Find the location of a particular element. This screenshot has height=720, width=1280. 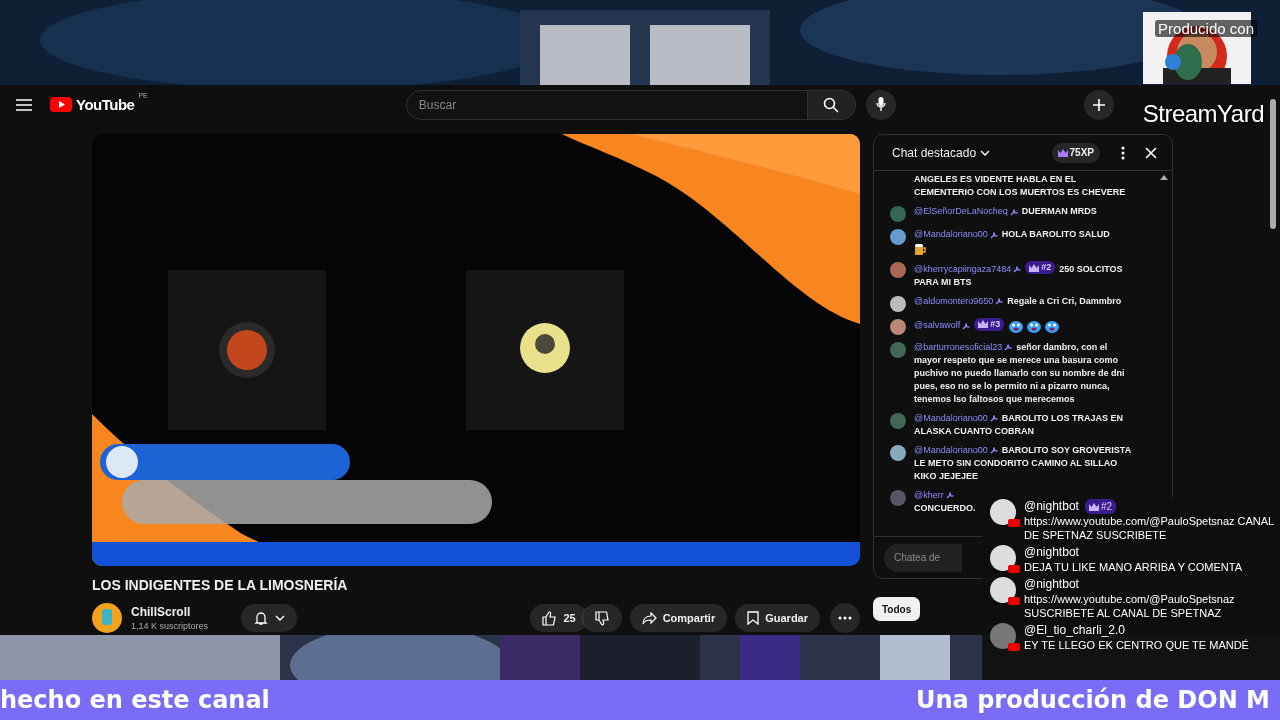

channel-avatar is located at coordinates (107, 618).